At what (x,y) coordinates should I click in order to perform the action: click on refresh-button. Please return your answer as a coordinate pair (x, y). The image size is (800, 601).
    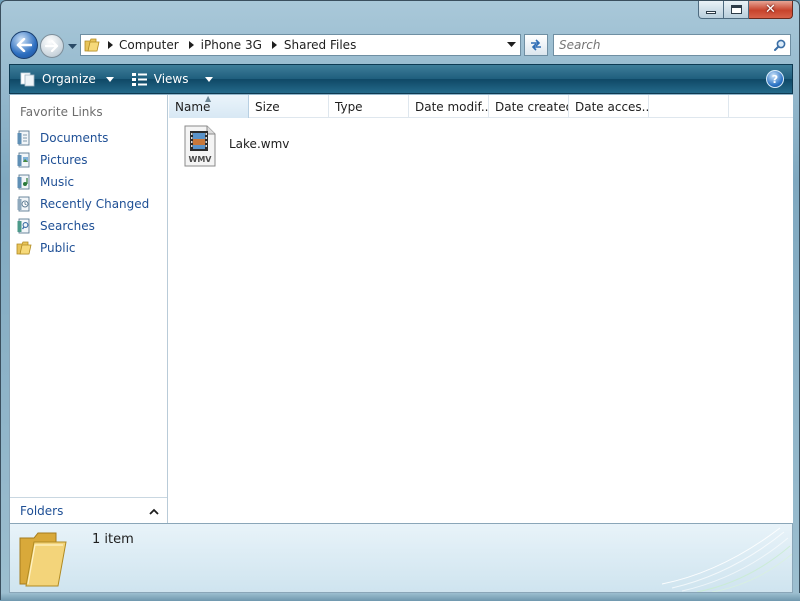
    Looking at the image, I should click on (536, 45).